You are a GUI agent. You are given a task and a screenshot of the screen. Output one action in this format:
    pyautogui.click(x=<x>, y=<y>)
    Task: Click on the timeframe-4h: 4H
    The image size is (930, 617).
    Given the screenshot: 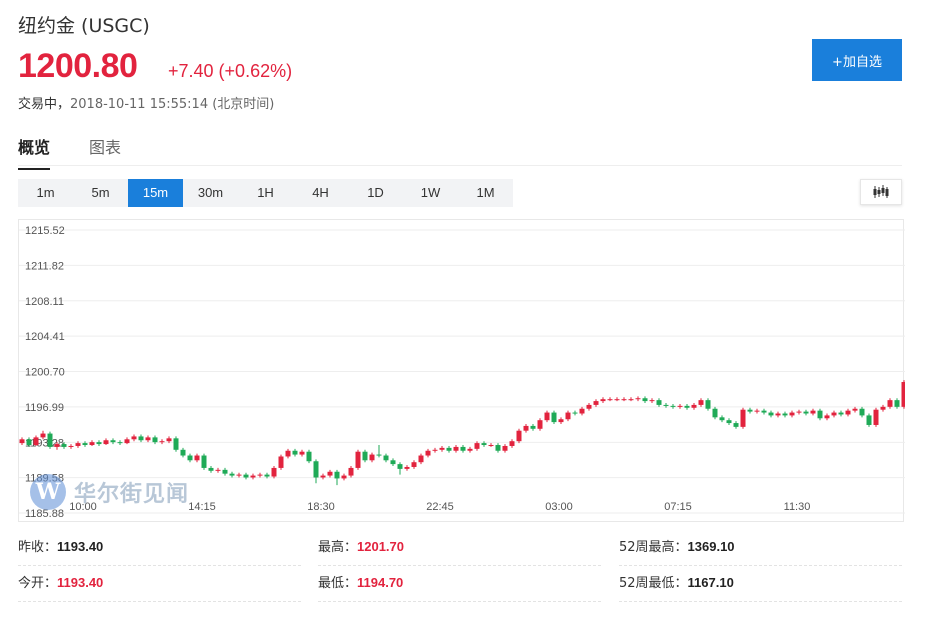 What is the action you would take?
    pyautogui.click(x=320, y=193)
    